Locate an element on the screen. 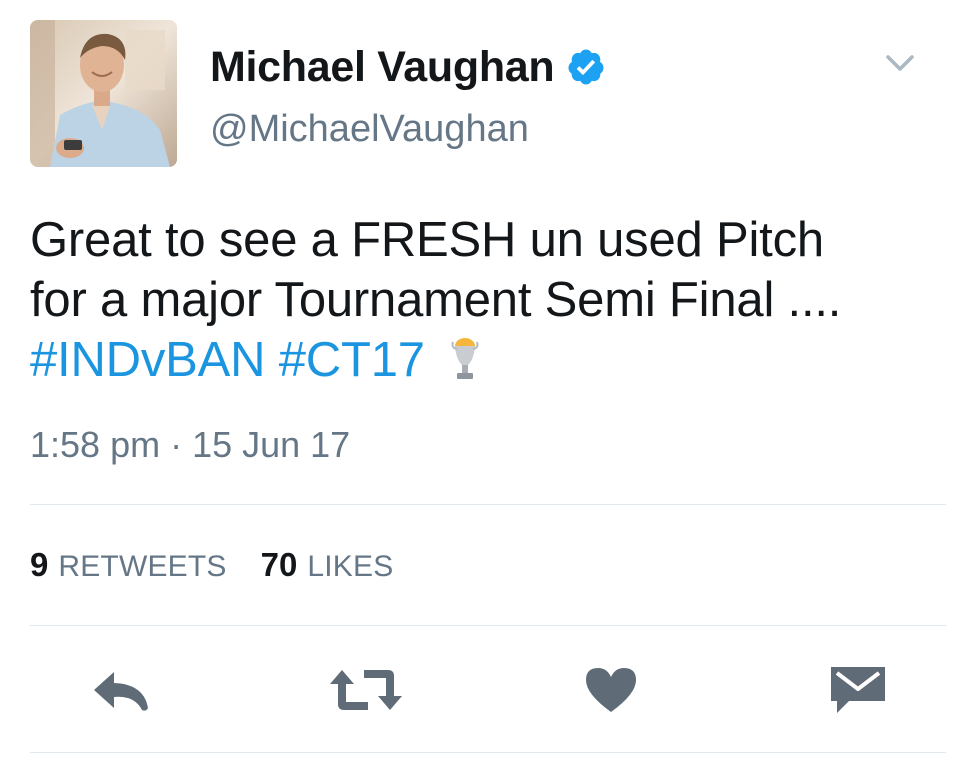  like-button is located at coordinates (611, 690).